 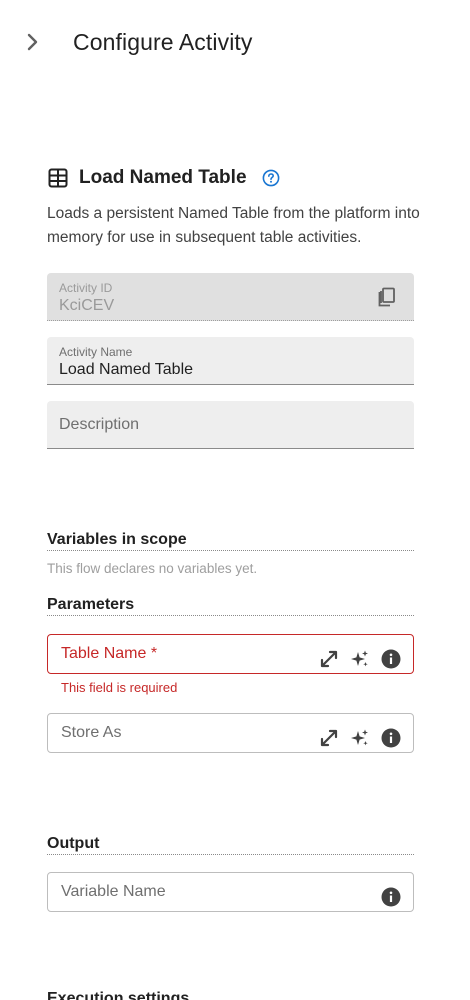 I want to click on variables-empty-text: This flow declares no variables yet., so click(x=152, y=568).